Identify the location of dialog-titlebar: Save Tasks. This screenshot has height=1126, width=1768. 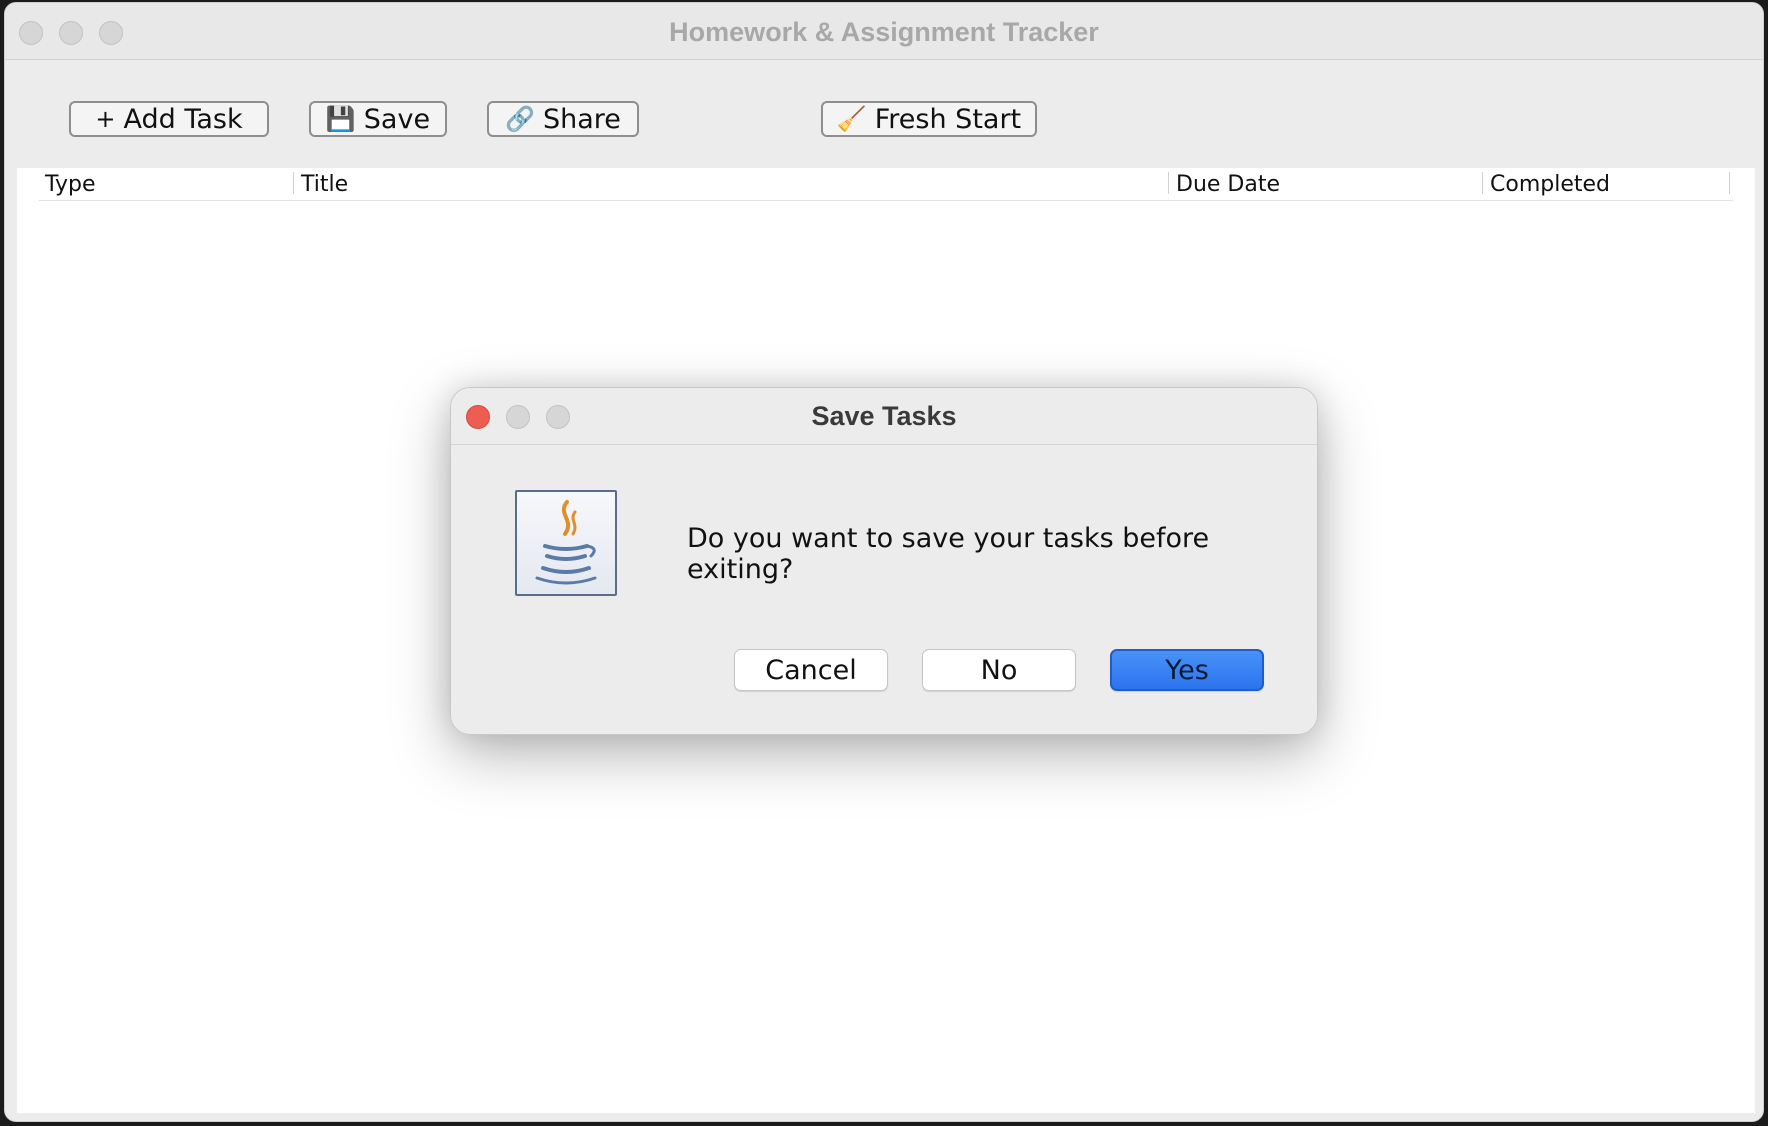
(884, 416).